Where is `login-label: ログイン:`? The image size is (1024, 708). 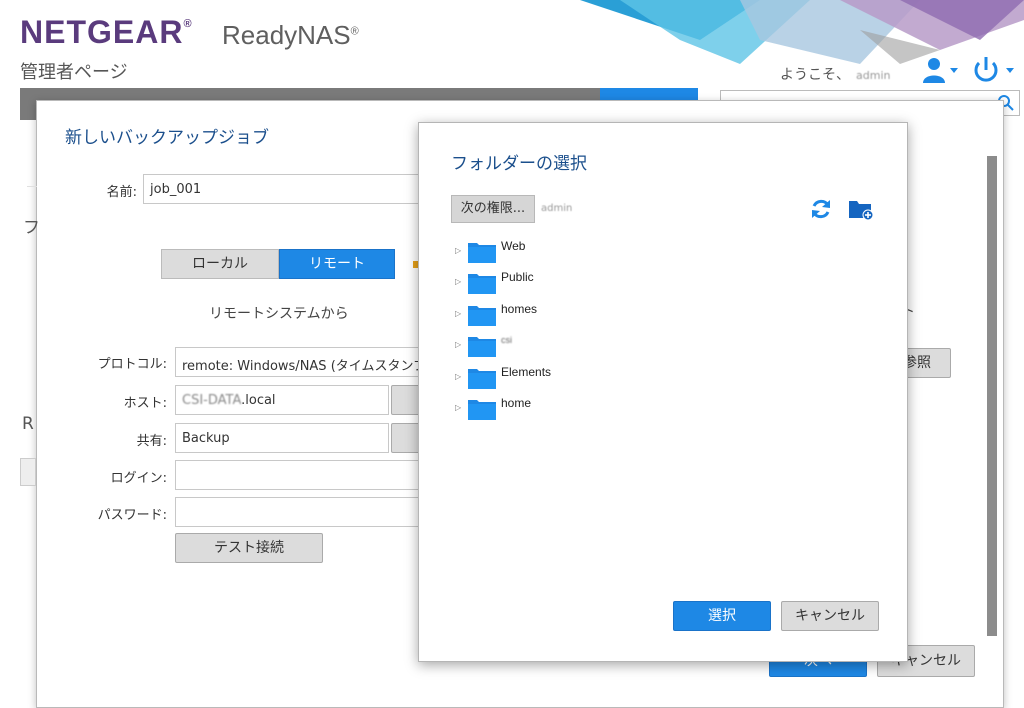 login-label: ログイン: is located at coordinates (138, 478).